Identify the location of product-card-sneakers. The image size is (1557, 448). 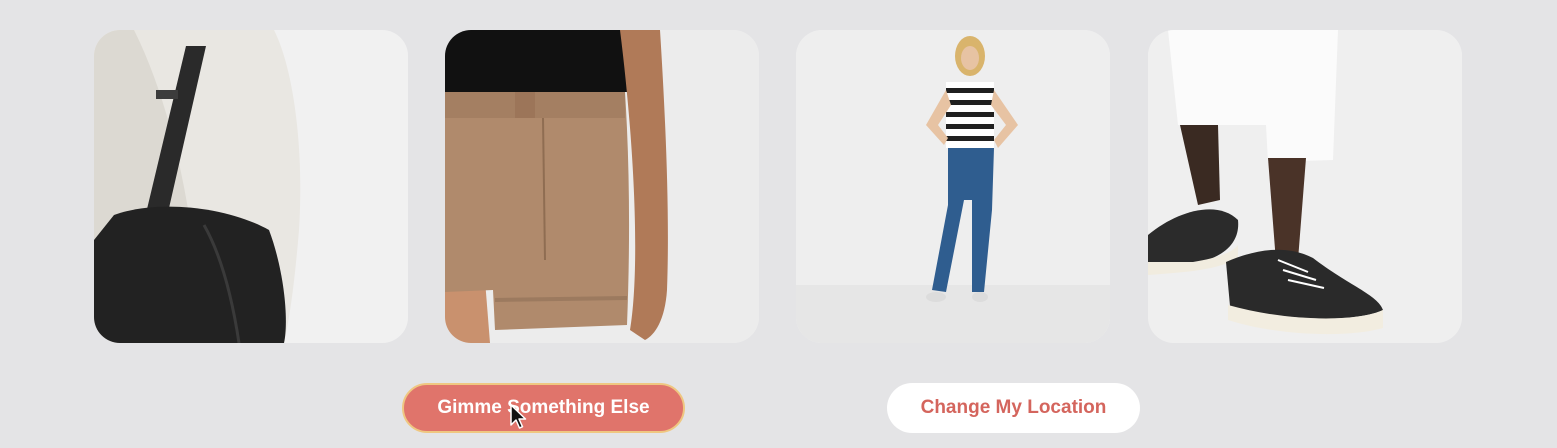
(1305, 186).